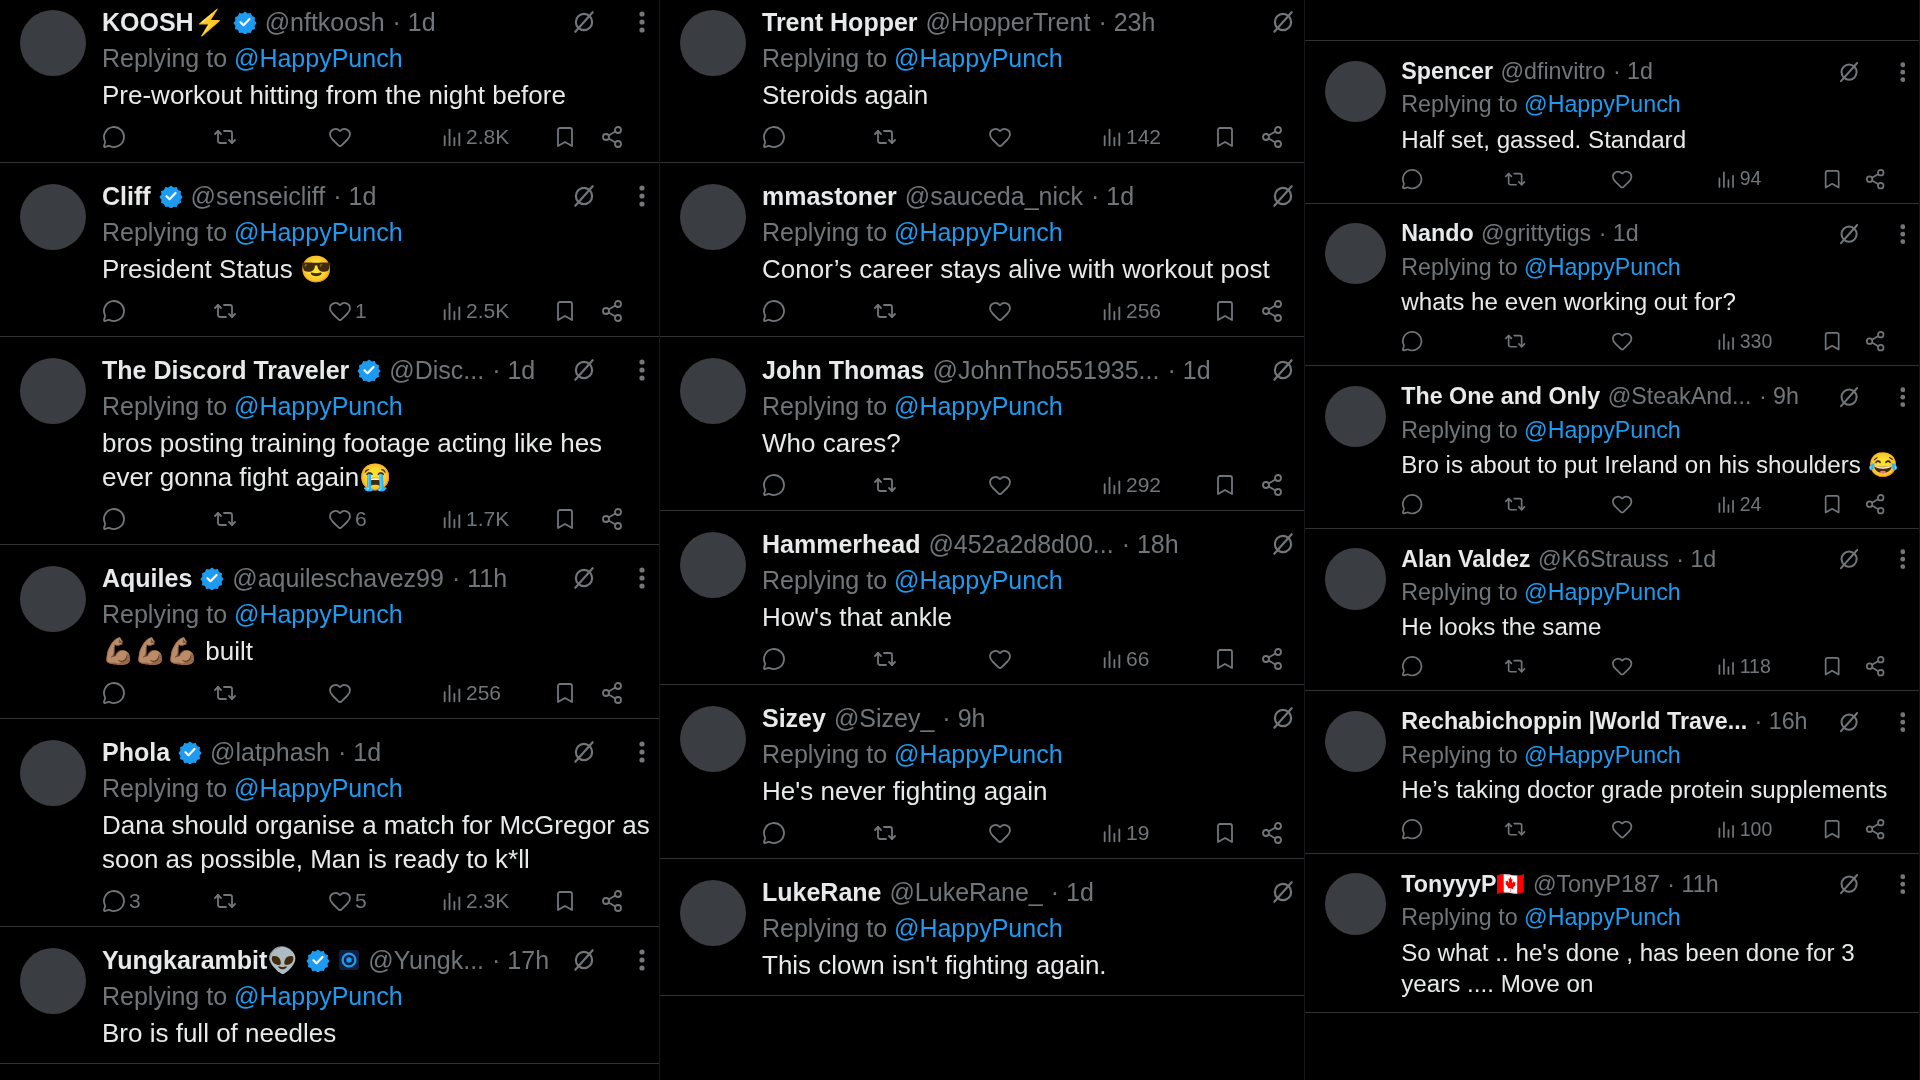 The width and height of the screenshot is (1920, 1080). What do you see at coordinates (347, 311) in the screenshot?
I see `like-button: 1` at bounding box center [347, 311].